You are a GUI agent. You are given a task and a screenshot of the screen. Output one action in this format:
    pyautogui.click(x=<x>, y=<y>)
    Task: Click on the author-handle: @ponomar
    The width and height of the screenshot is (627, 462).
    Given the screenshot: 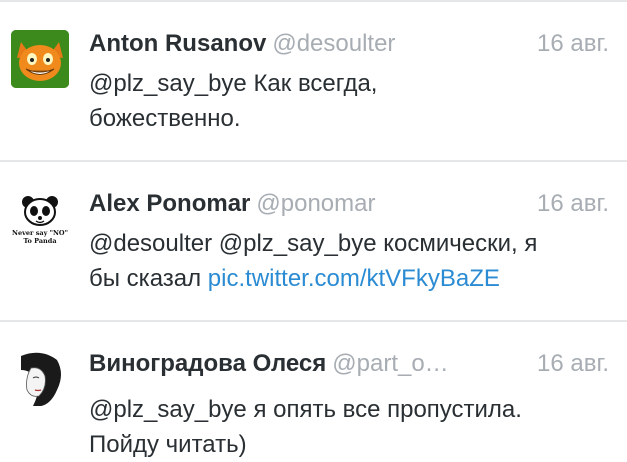 What is the action you would take?
    pyautogui.click(x=315, y=203)
    